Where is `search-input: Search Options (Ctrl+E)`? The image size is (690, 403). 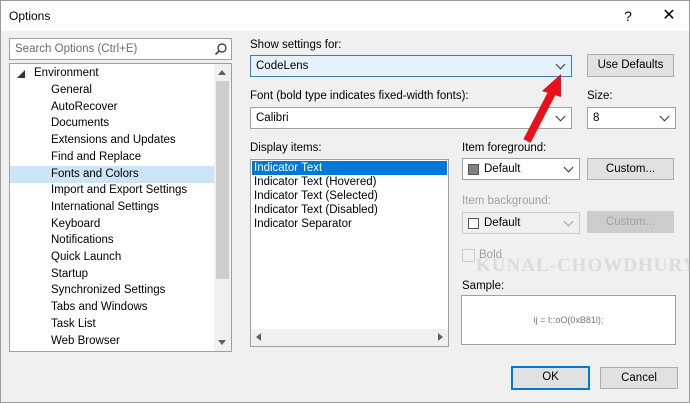
search-input: Search Options (Ctrl+E) is located at coordinates (120, 49).